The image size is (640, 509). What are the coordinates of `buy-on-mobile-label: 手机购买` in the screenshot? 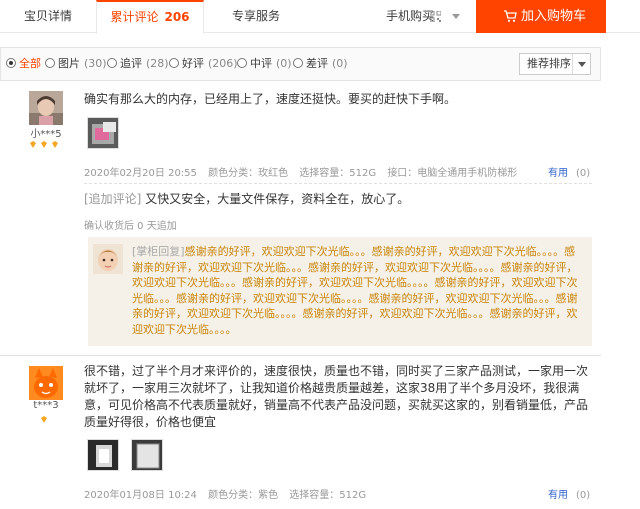 It's located at (410, 16).